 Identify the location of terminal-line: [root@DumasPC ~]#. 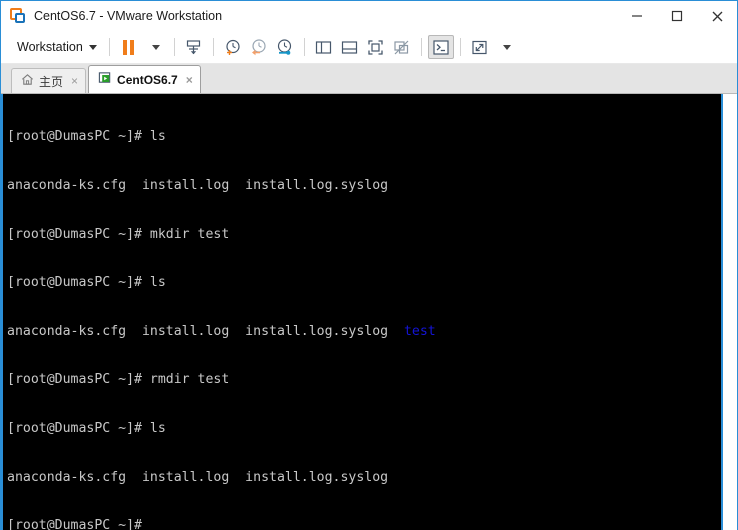
(74, 524).